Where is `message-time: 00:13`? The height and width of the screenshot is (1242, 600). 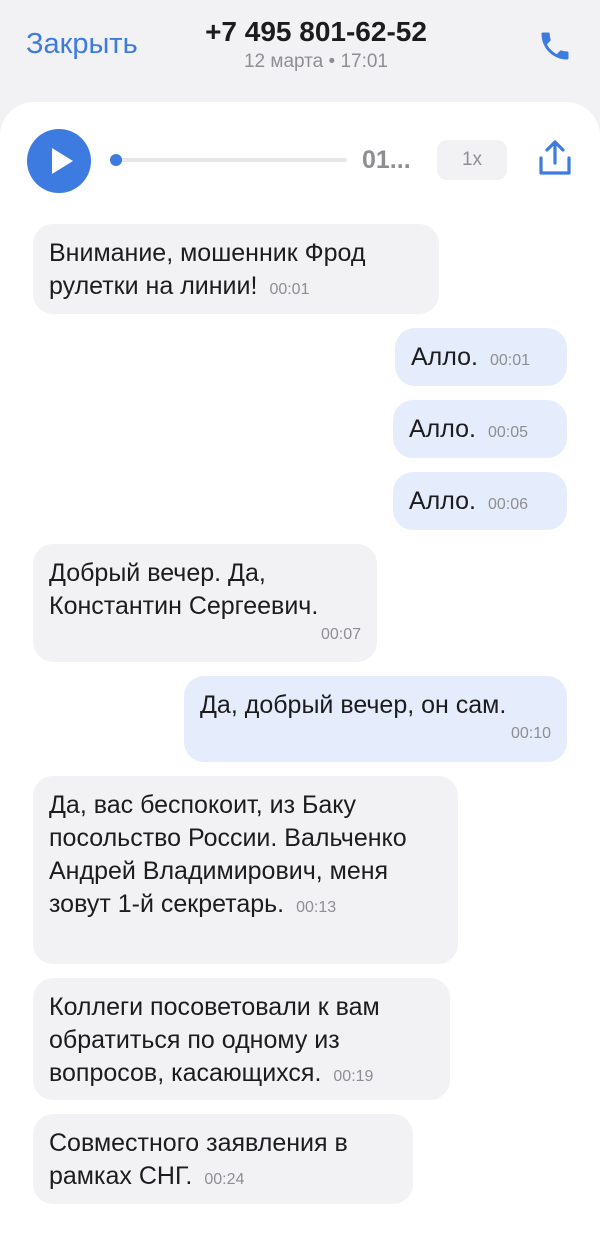 message-time: 00:13 is located at coordinates (316, 907).